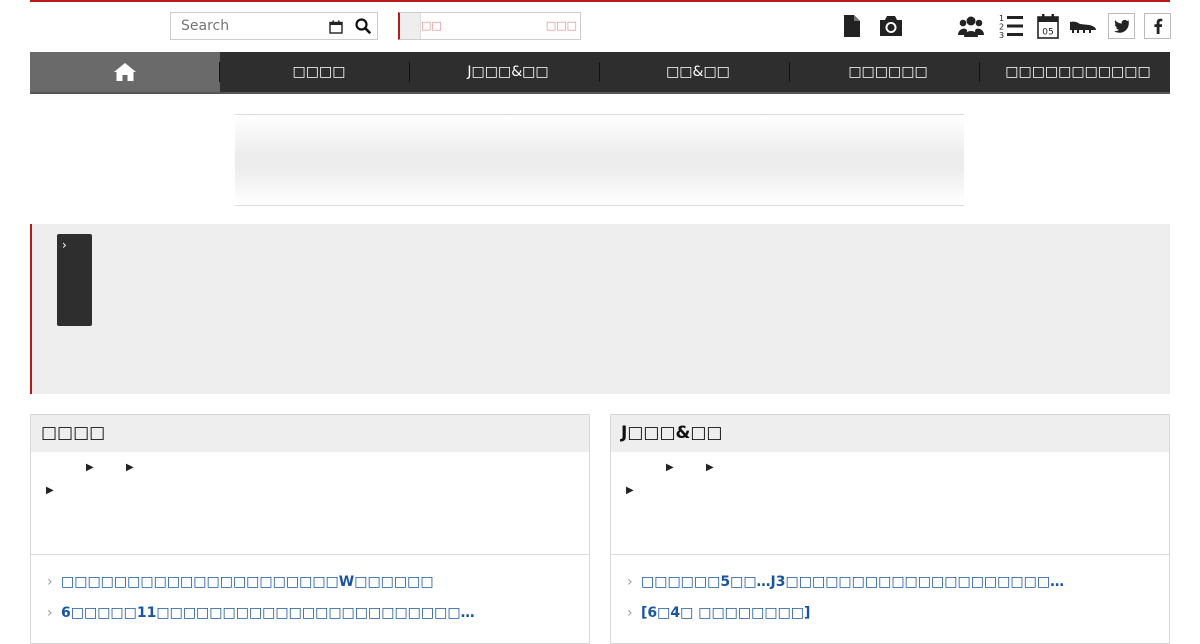 The width and height of the screenshot is (1200, 644). I want to click on panel-title: J□□□&□□, so click(890, 433).